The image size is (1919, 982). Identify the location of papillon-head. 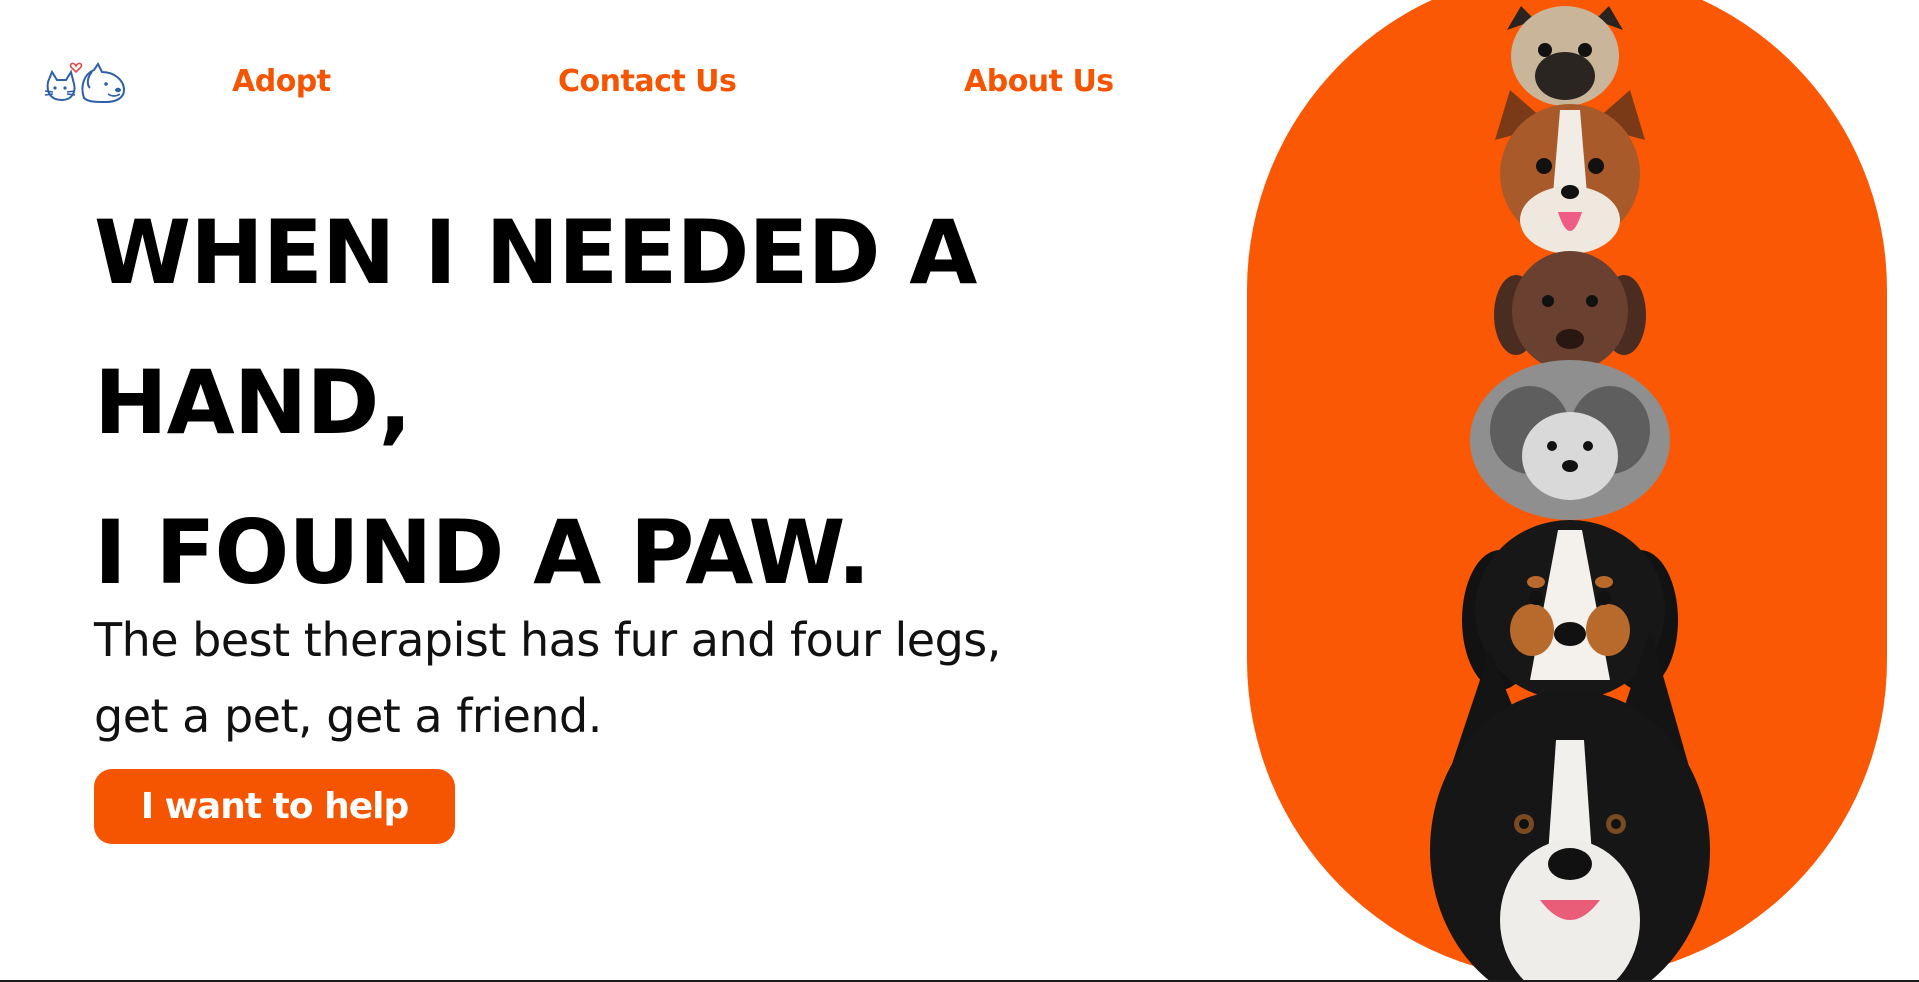
(1570, 172).